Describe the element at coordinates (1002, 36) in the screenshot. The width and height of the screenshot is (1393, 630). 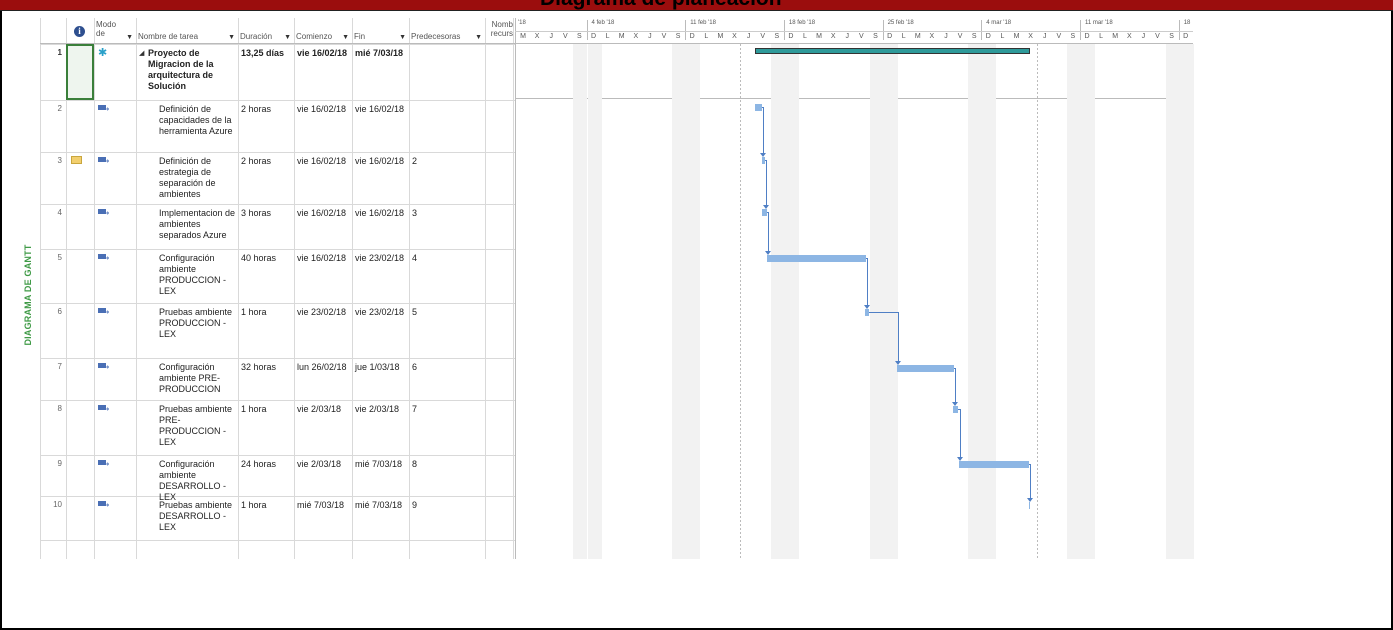
I see `timescale-day: L` at that location.